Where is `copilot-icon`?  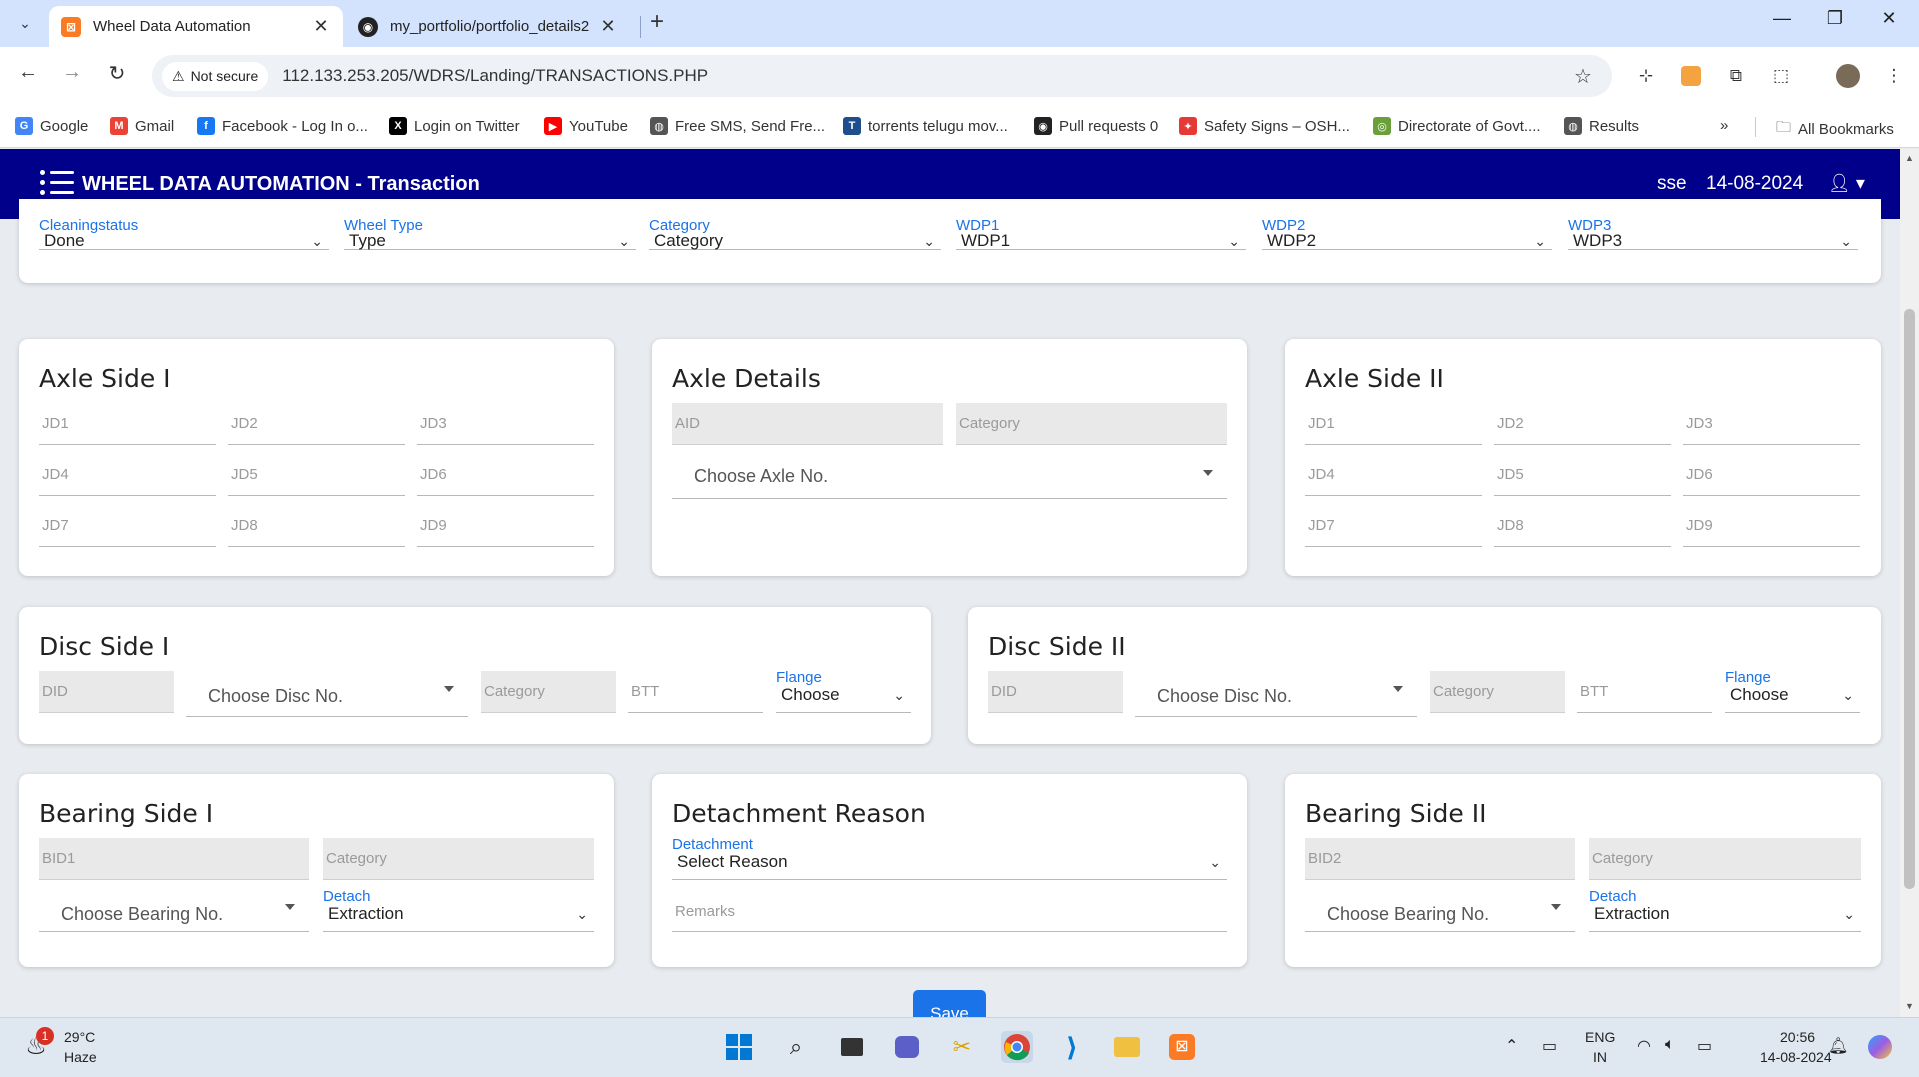 copilot-icon is located at coordinates (1880, 1047).